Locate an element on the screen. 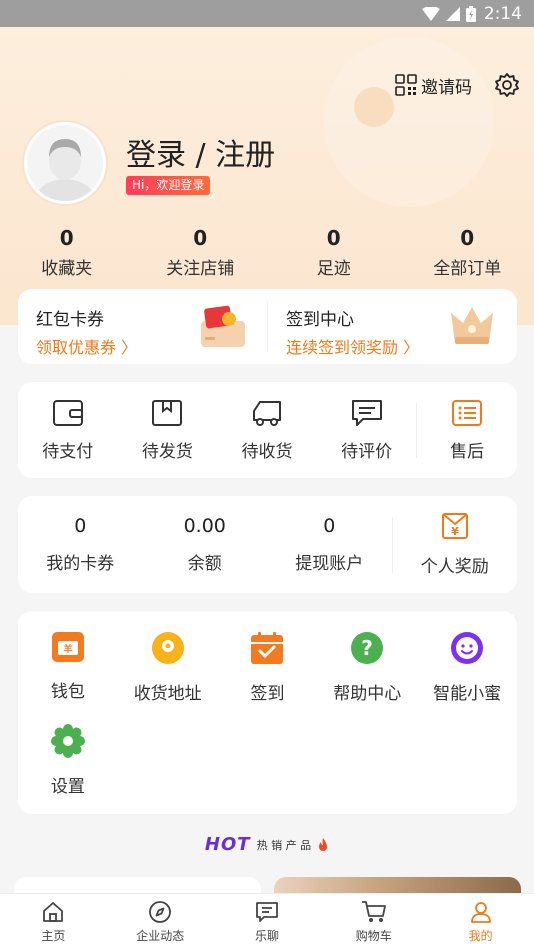 The image size is (534, 950). calendar-check-icon is located at coordinates (267, 648).